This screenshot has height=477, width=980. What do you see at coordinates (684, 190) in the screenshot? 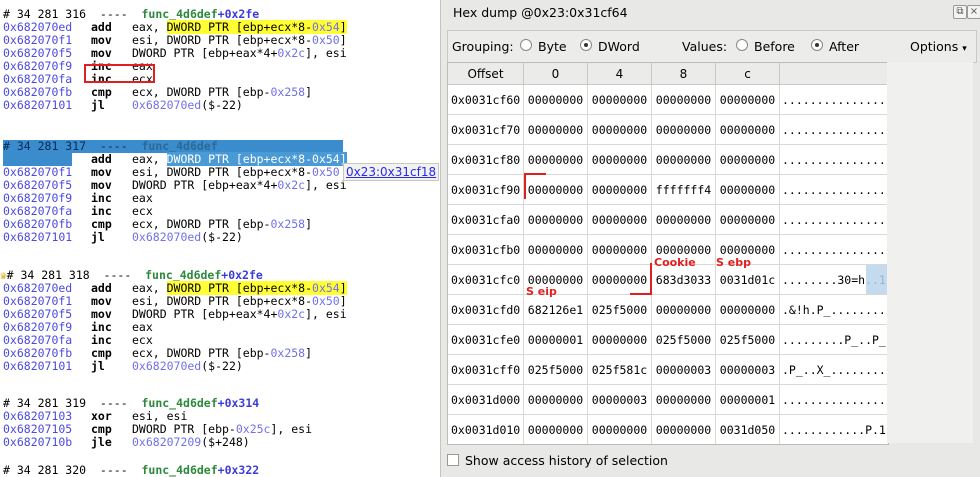
I see `hex-dword-cell: fffffff4` at bounding box center [684, 190].